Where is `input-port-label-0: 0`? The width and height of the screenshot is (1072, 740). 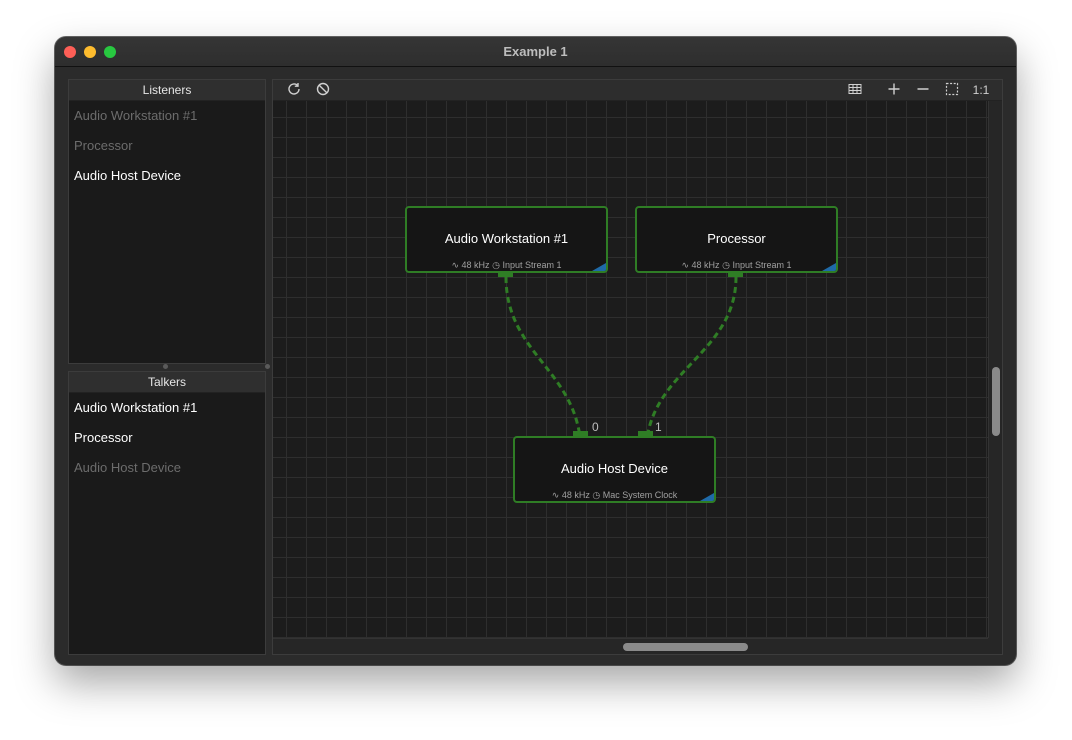 input-port-label-0: 0 is located at coordinates (595, 427).